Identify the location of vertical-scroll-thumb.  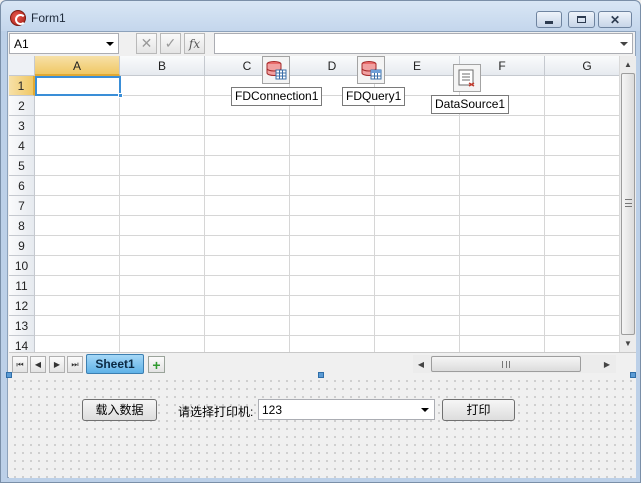
(628, 204).